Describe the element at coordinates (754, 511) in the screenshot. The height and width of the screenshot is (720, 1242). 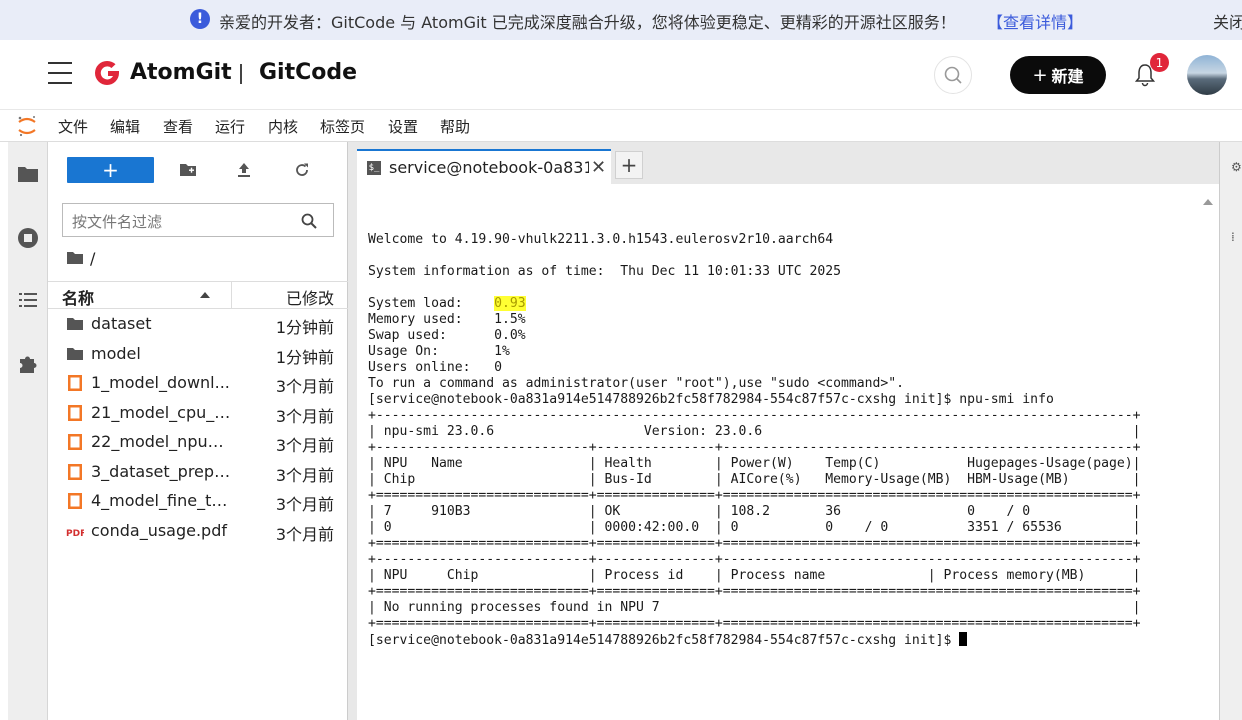
I see `npu-table-line: | 7 910B3 | OK | 108.2 36 0 / 0 |` at that location.